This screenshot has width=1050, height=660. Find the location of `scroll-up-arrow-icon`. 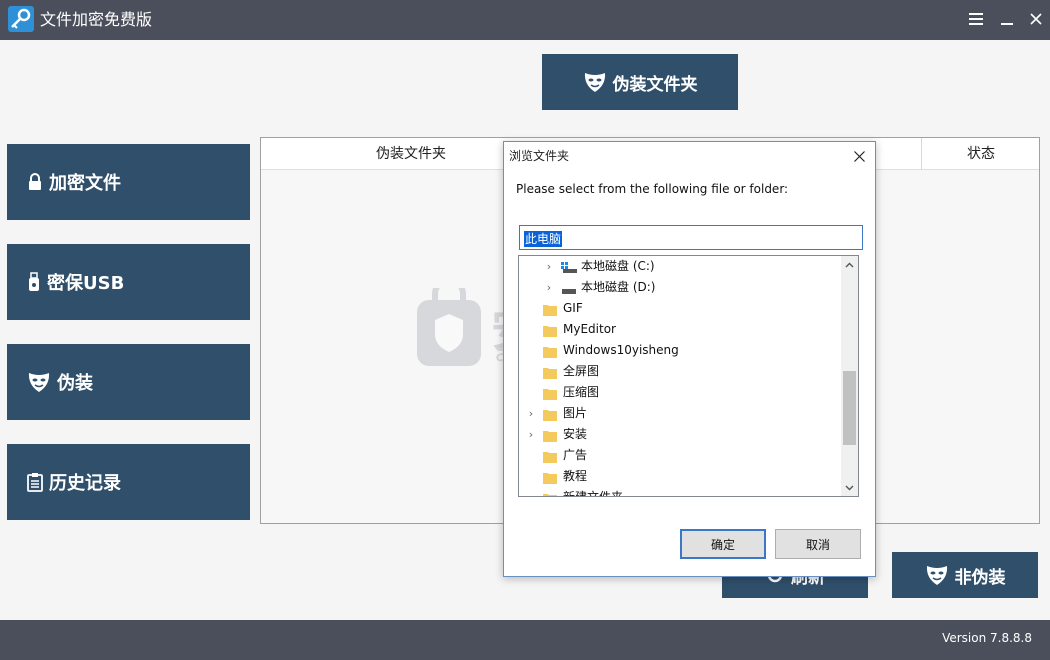

scroll-up-arrow-icon is located at coordinates (849, 264).